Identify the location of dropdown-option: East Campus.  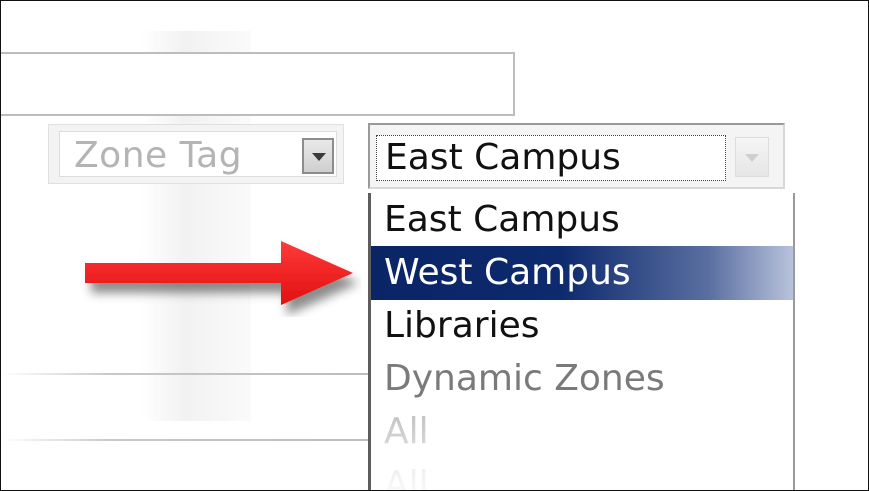
(582, 220).